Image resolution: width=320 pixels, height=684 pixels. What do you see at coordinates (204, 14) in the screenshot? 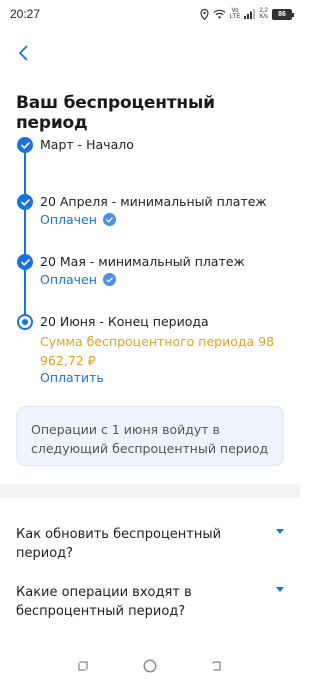
I see `location-icon` at bounding box center [204, 14].